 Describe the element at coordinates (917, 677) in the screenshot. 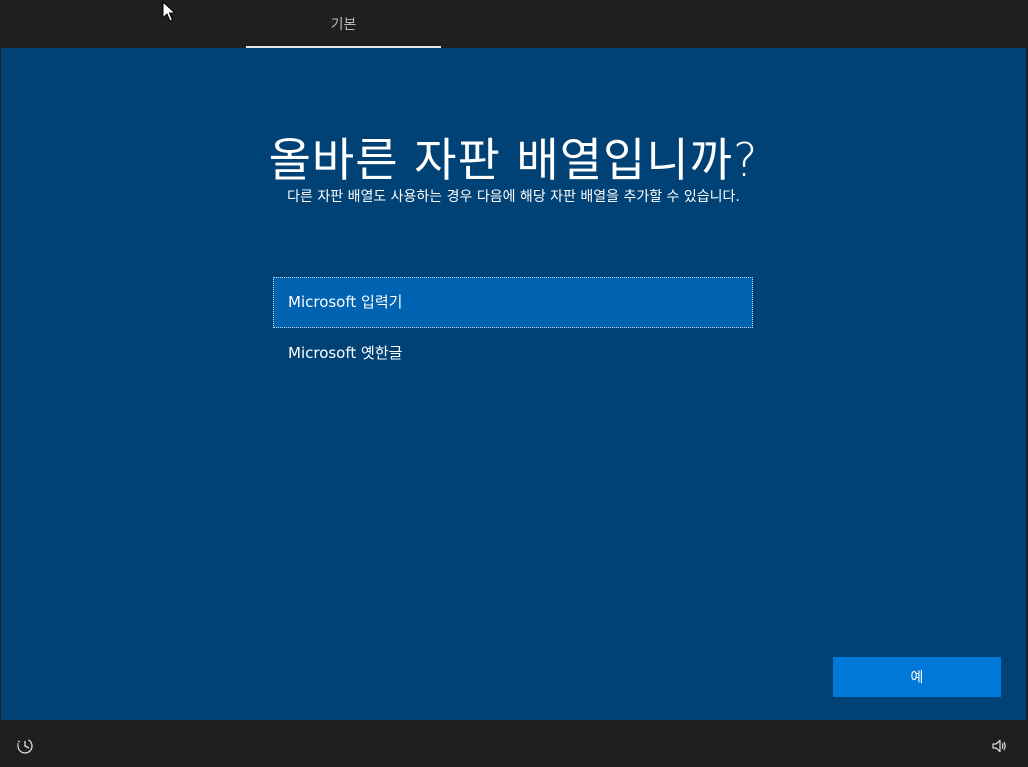

I see `yes-button: 예` at that location.